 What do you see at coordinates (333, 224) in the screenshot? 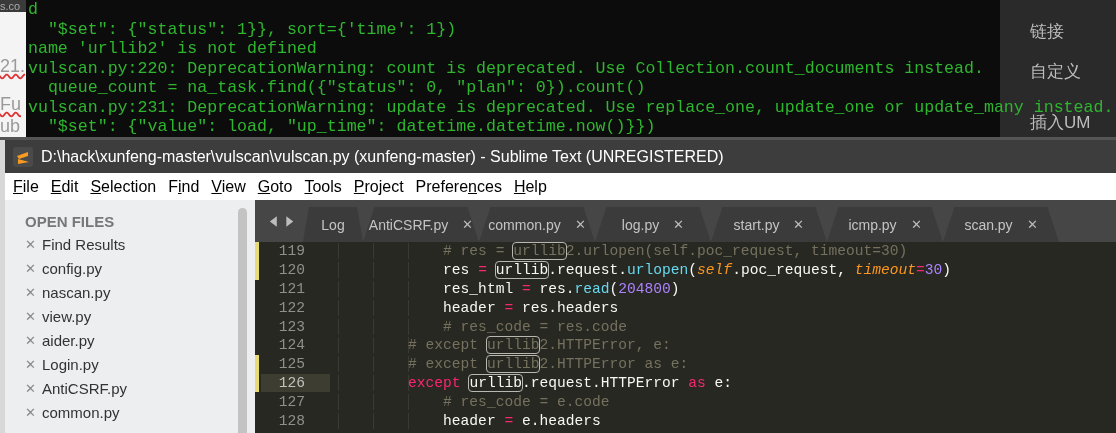
I see `file-tab: Log` at bounding box center [333, 224].